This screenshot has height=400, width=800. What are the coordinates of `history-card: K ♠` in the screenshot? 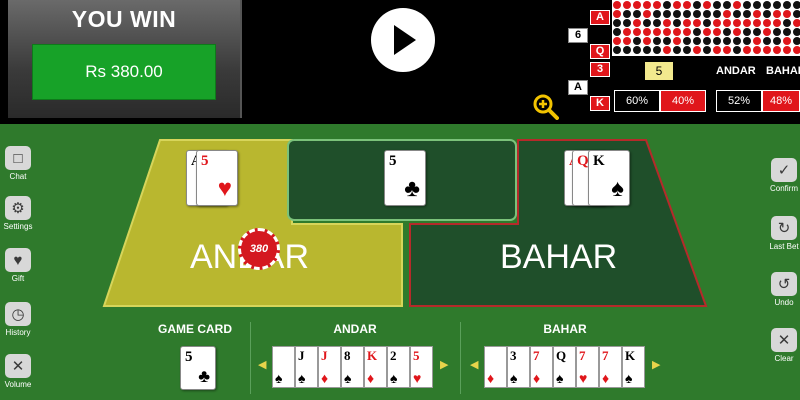 It's located at (633, 367).